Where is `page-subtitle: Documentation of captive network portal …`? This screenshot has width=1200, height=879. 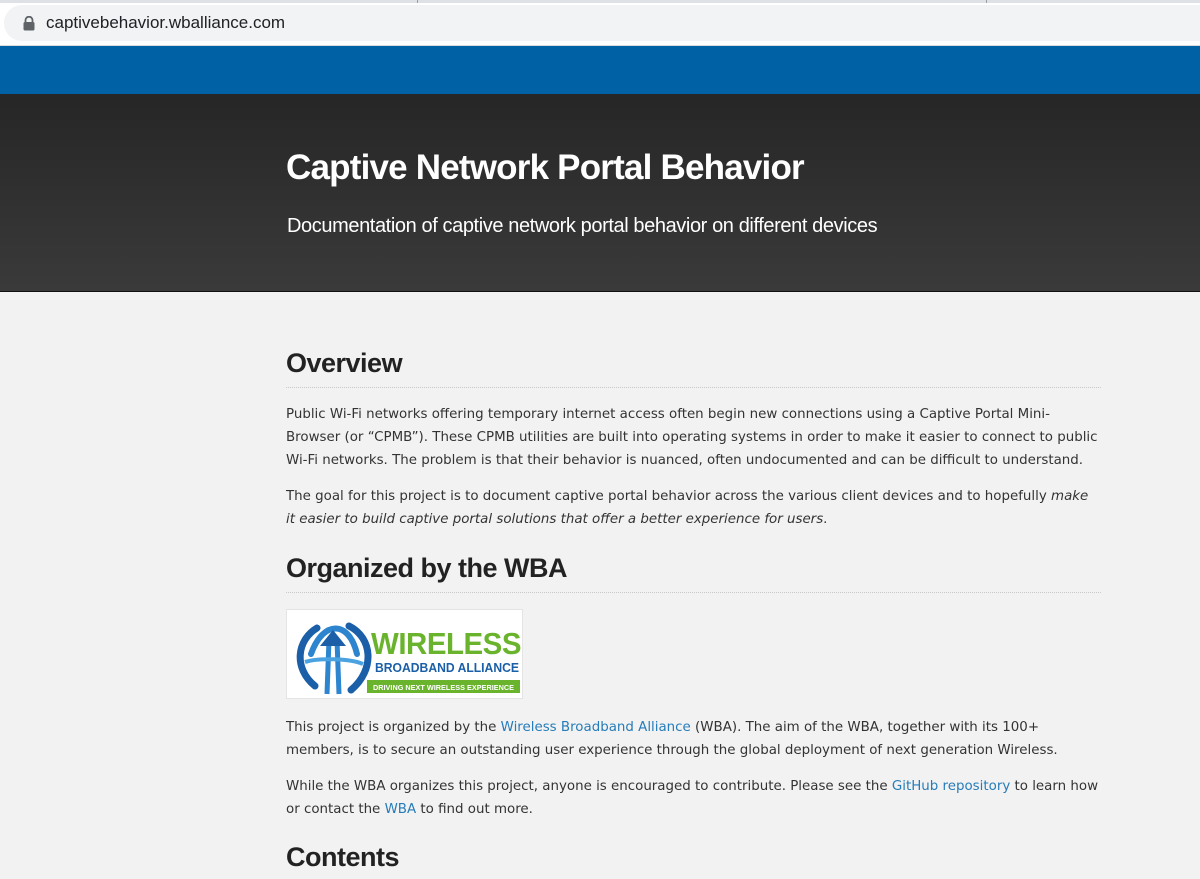 page-subtitle: Documentation of captive network portal … is located at coordinates (582, 226).